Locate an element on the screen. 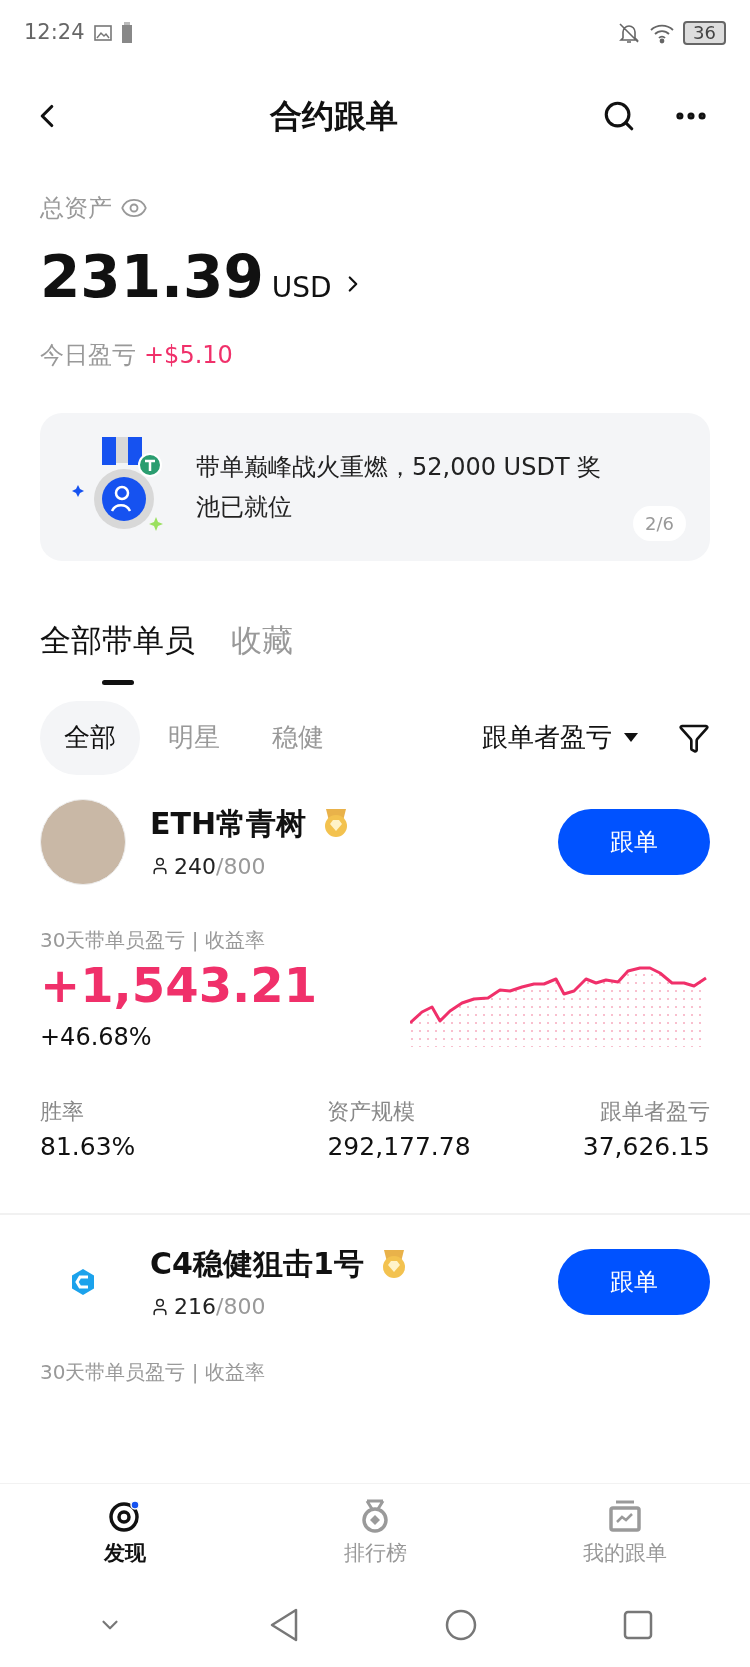 The height and width of the screenshot is (1667, 750). back-triangle-icon is located at coordinates (284, 1625).